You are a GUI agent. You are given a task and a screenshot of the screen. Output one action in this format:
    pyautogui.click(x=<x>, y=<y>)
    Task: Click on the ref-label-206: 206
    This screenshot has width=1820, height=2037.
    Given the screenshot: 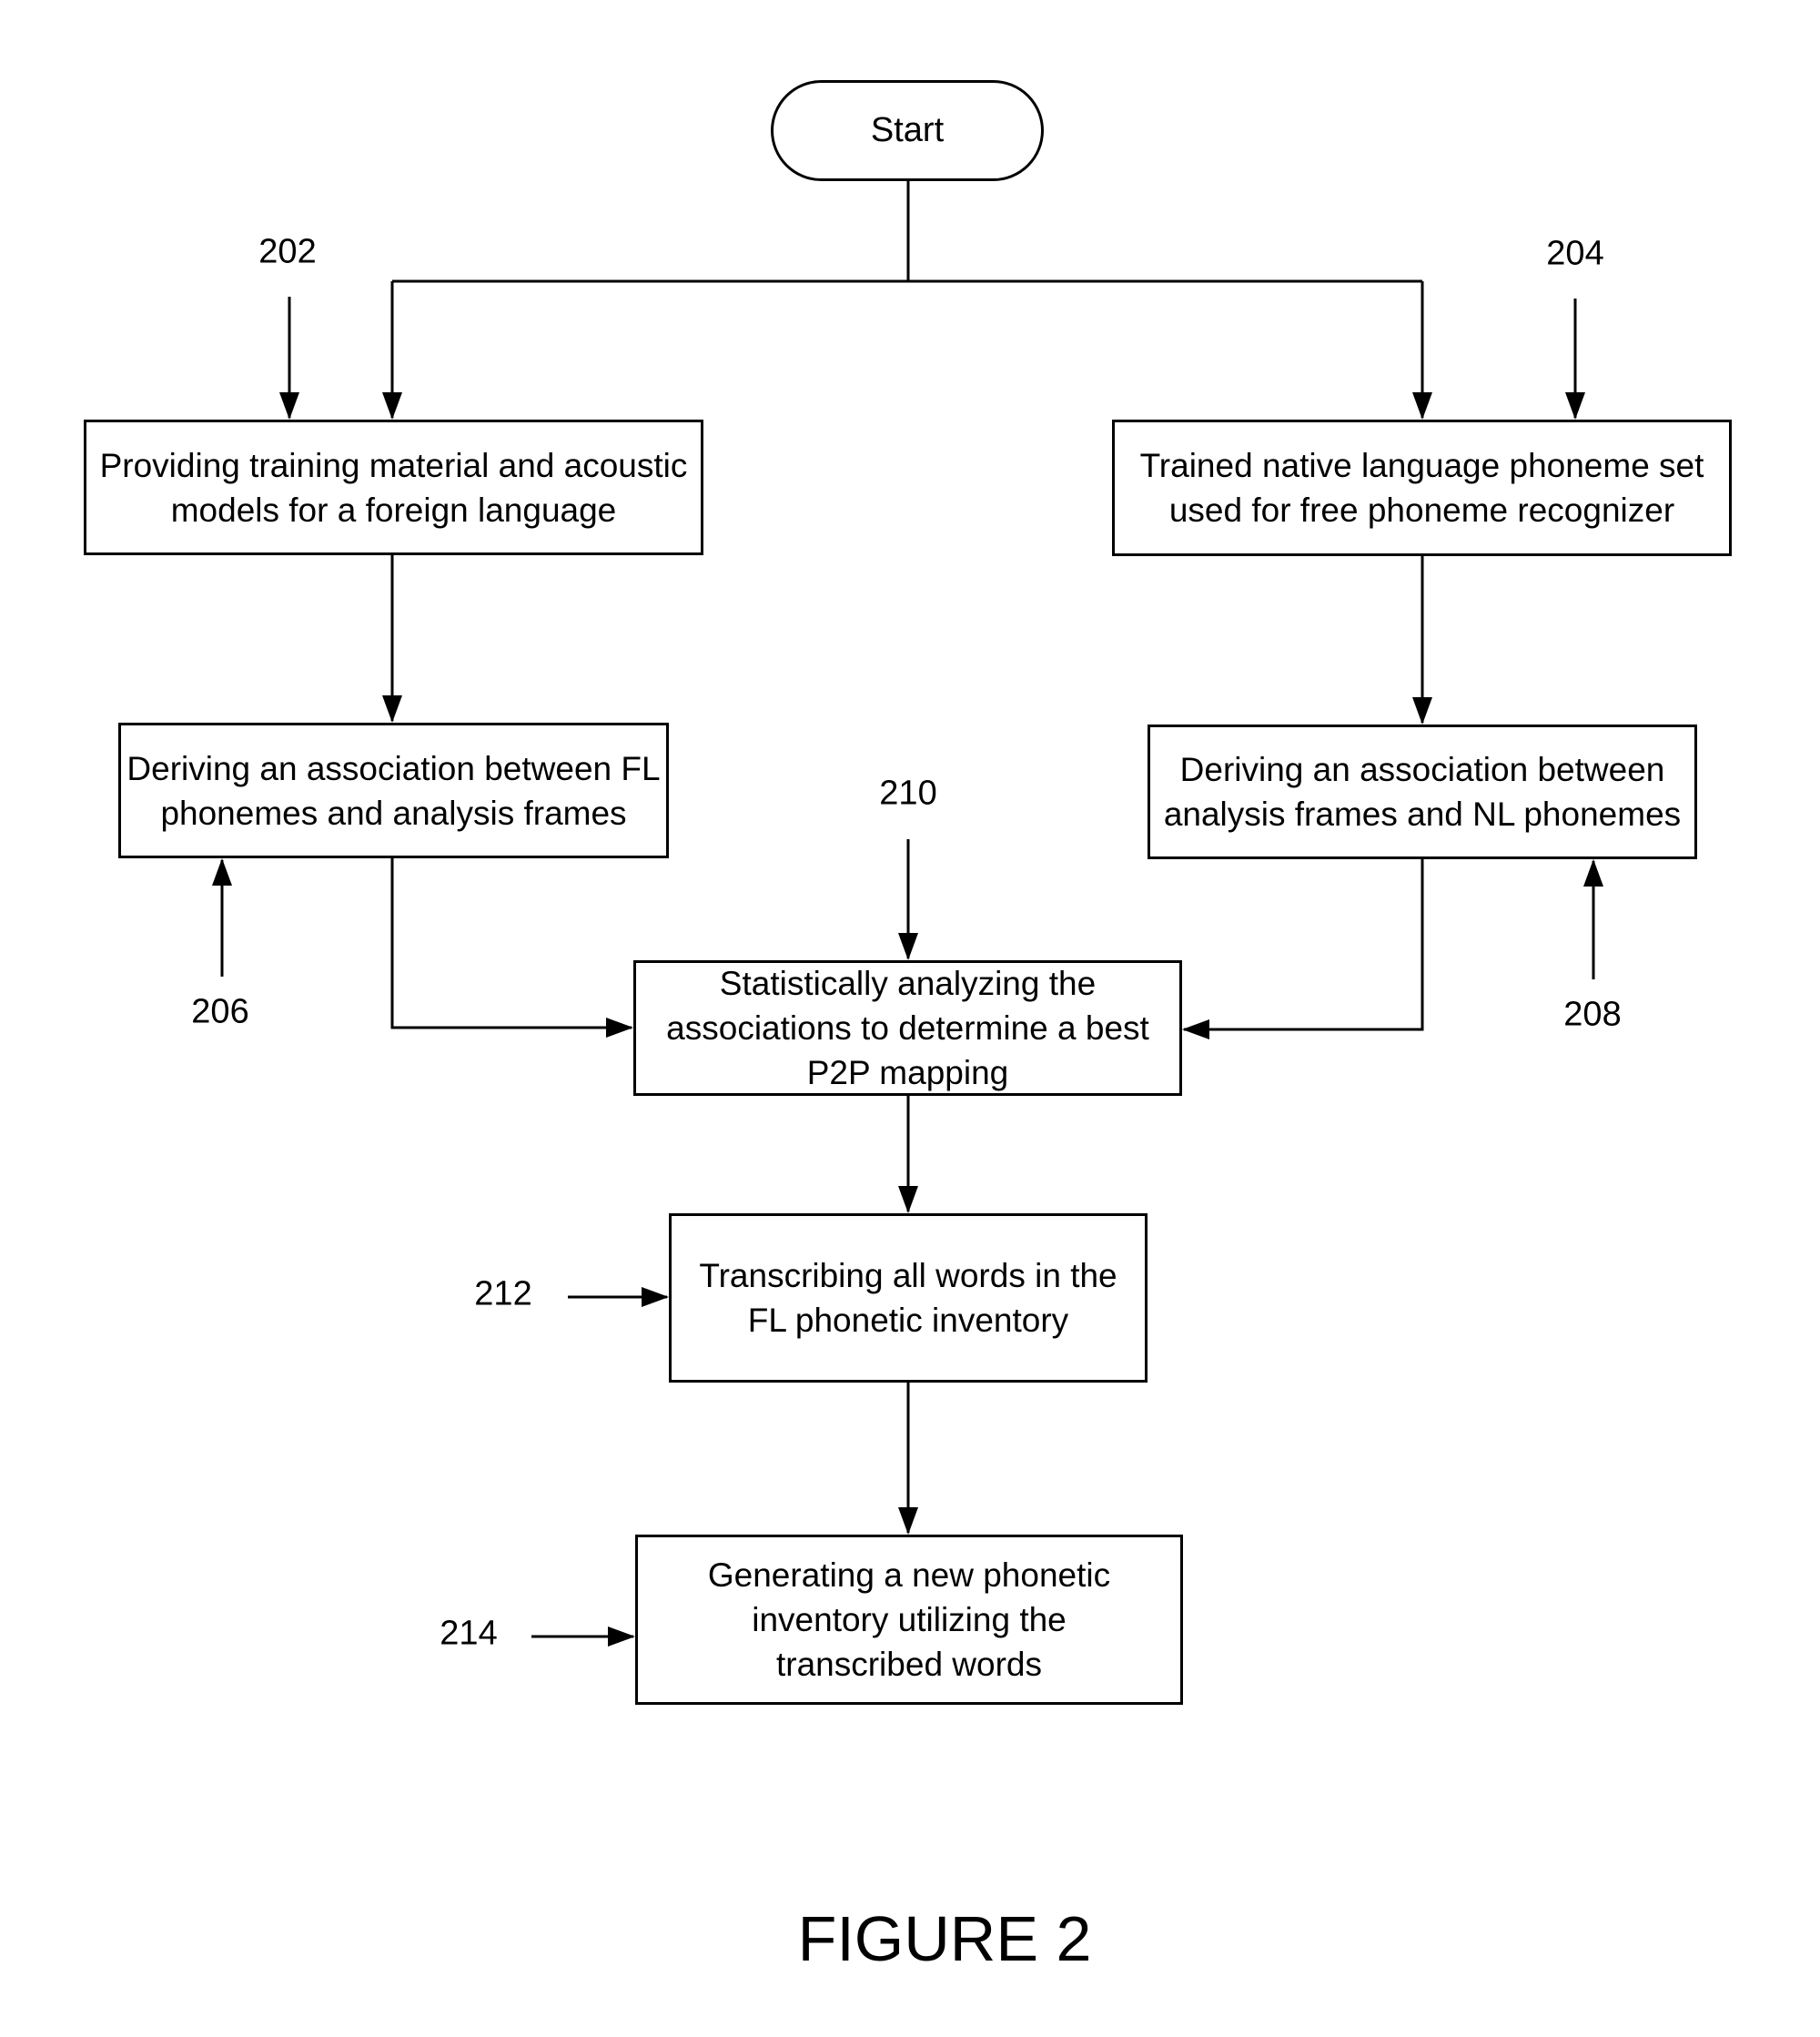 What is the action you would take?
    pyautogui.click(x=220, y=1012)
    